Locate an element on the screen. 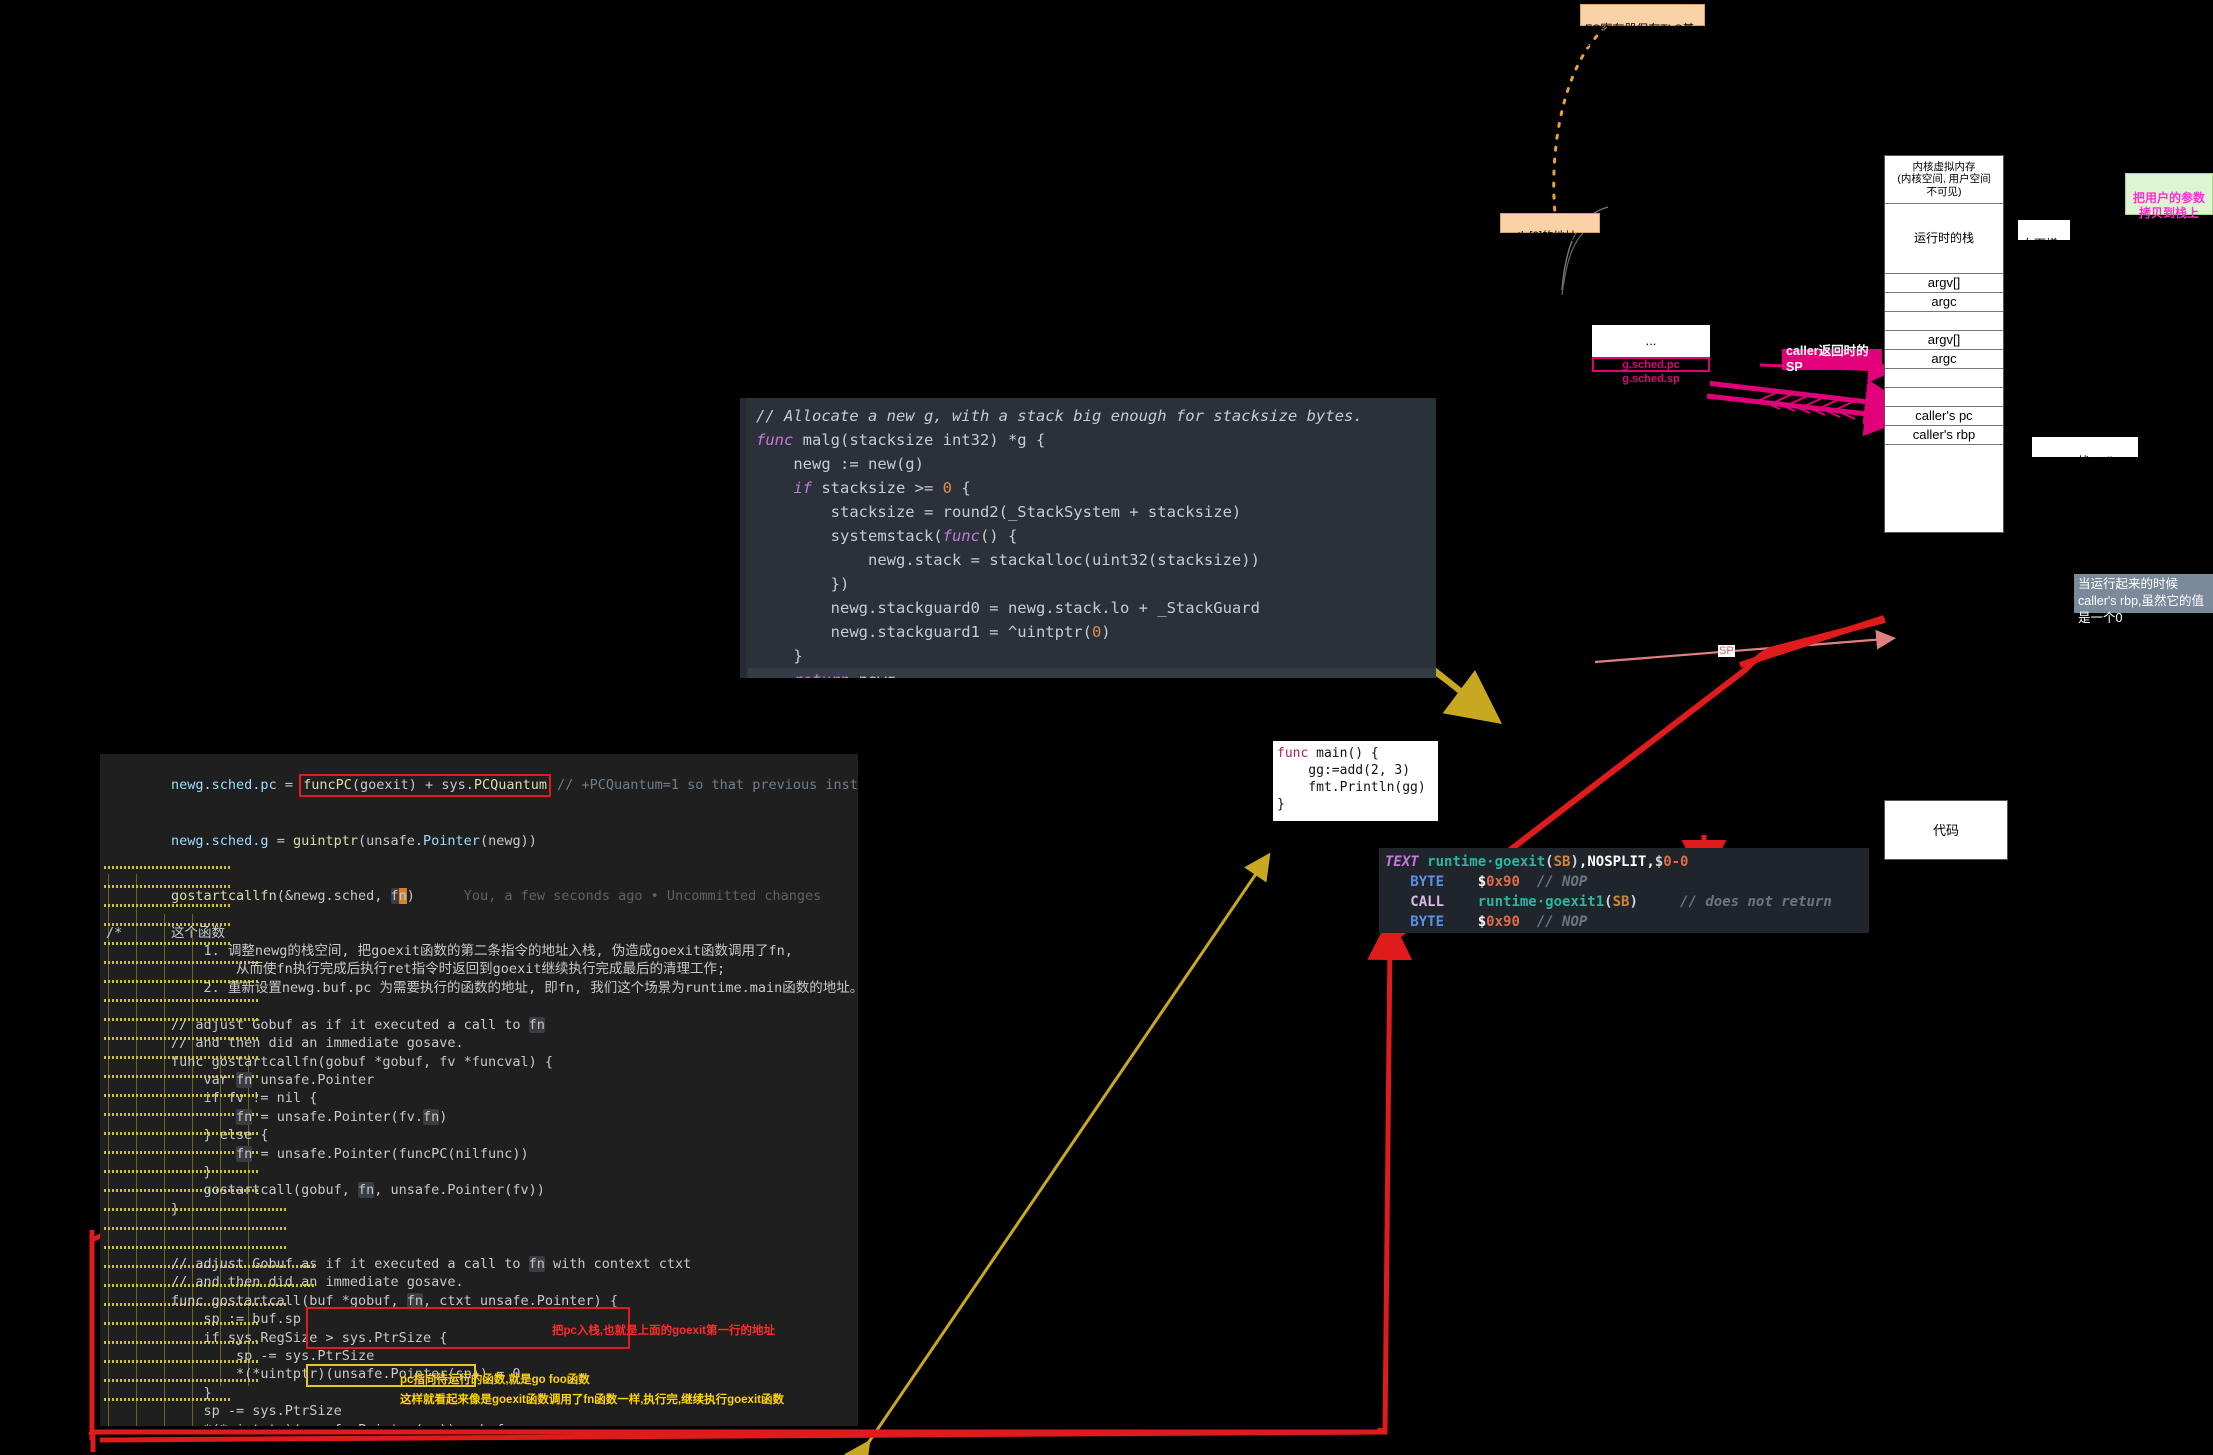  code-box-label: 代码 is located at coordinates (1945, 831).